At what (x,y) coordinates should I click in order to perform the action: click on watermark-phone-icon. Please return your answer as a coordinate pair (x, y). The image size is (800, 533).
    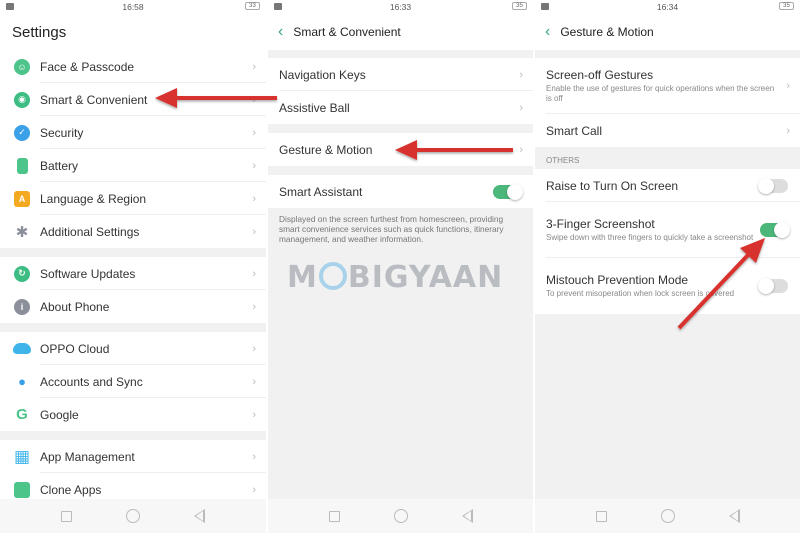
    Looking at the image, I should click on (332, 275).